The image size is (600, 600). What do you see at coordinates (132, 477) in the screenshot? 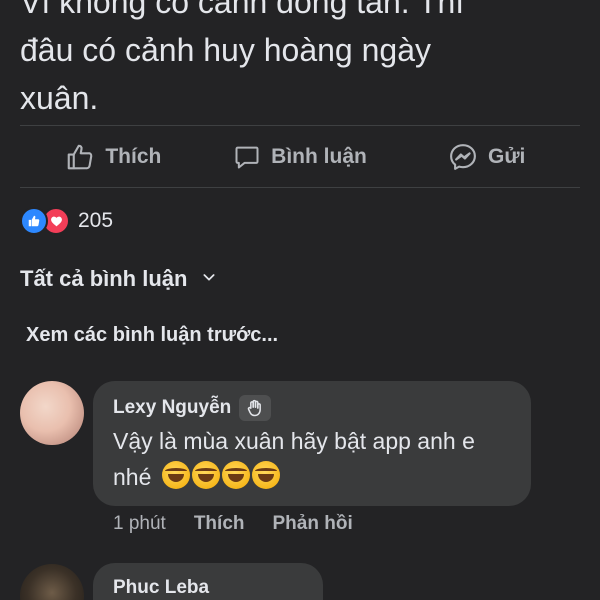
I see `comment-text-fragment: nhé` at bounding box center [132, 477].